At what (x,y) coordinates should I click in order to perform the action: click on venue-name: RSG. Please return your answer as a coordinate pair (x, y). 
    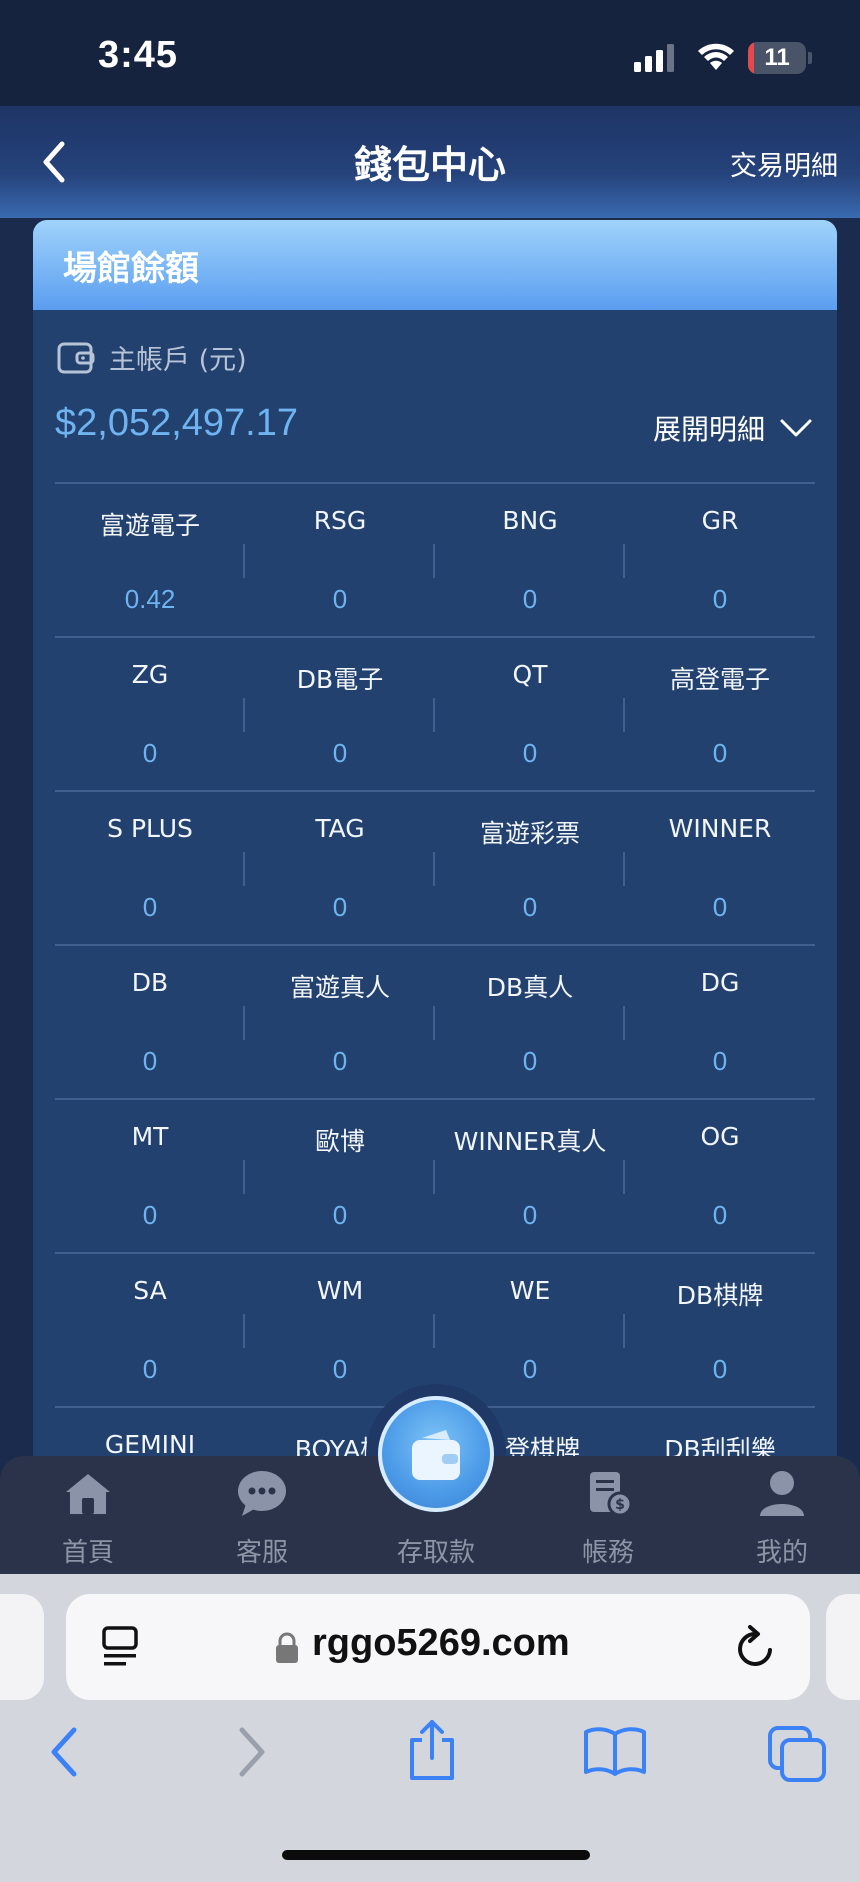
    Looking at the image, I should click on (340, 520).